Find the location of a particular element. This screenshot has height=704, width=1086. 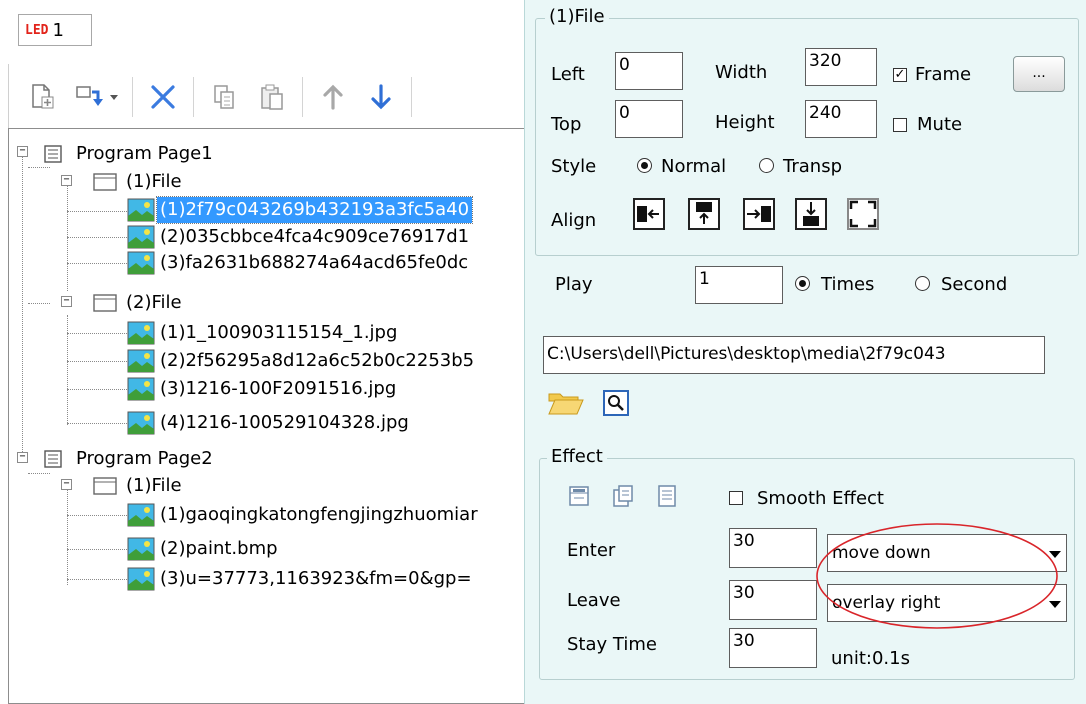

tree-node-file: (2)File is located at coordinates (139, 303).